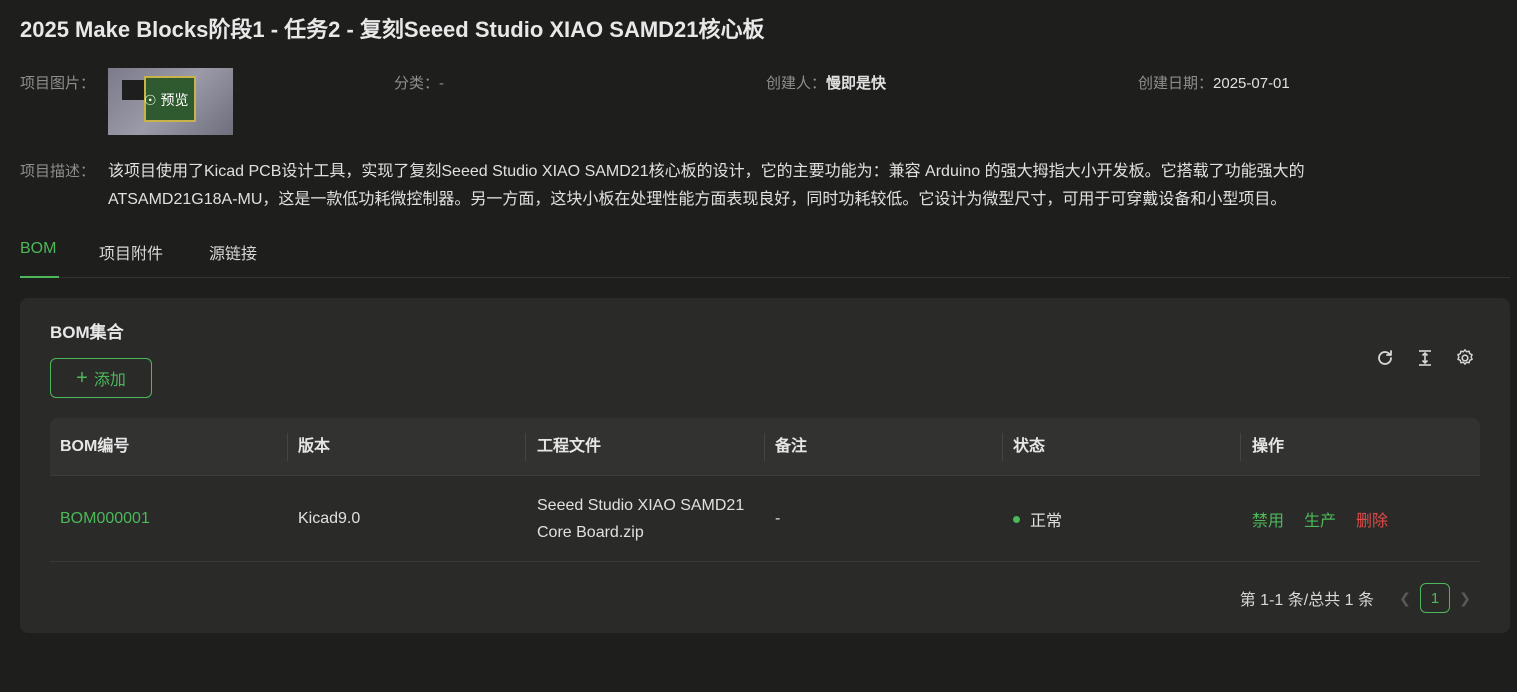 The width and height of the screenshot is (1517, 692). Describe the element at coordinates (87, 332) in the screenshot. I see `bom-card-title: BOM集合` at that location.